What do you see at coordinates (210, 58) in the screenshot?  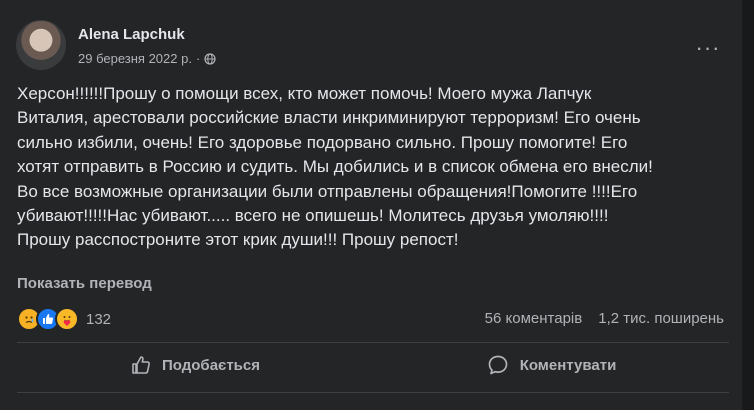 I see `globe-icon` at bounding box center [210, 58].